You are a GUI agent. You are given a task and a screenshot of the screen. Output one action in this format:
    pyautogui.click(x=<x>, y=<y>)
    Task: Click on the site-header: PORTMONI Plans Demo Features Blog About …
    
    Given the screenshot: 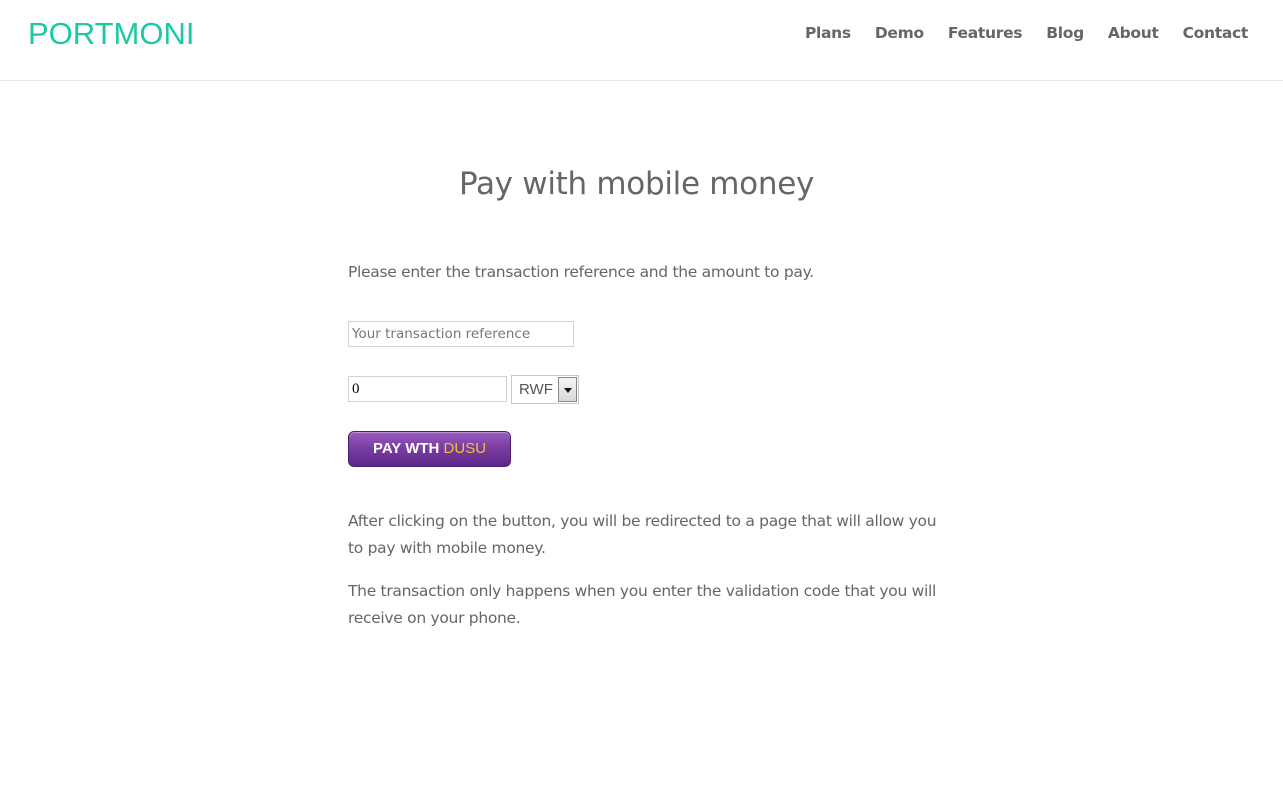 What is the action you would take?
    pyautogui.click(x=641, y=40)
    